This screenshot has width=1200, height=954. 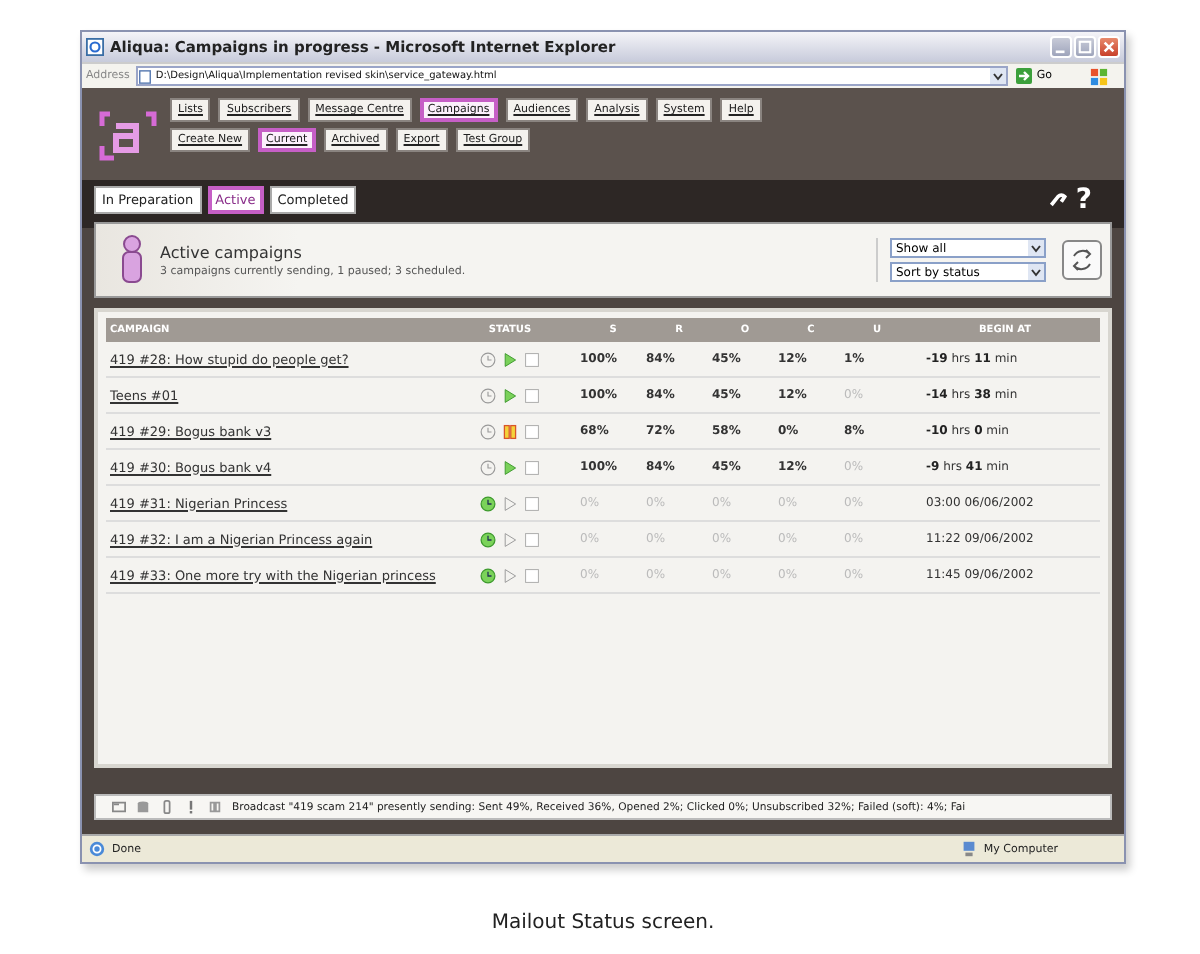 I want to click on help-icon: ?, so click(x=1083, y=200).